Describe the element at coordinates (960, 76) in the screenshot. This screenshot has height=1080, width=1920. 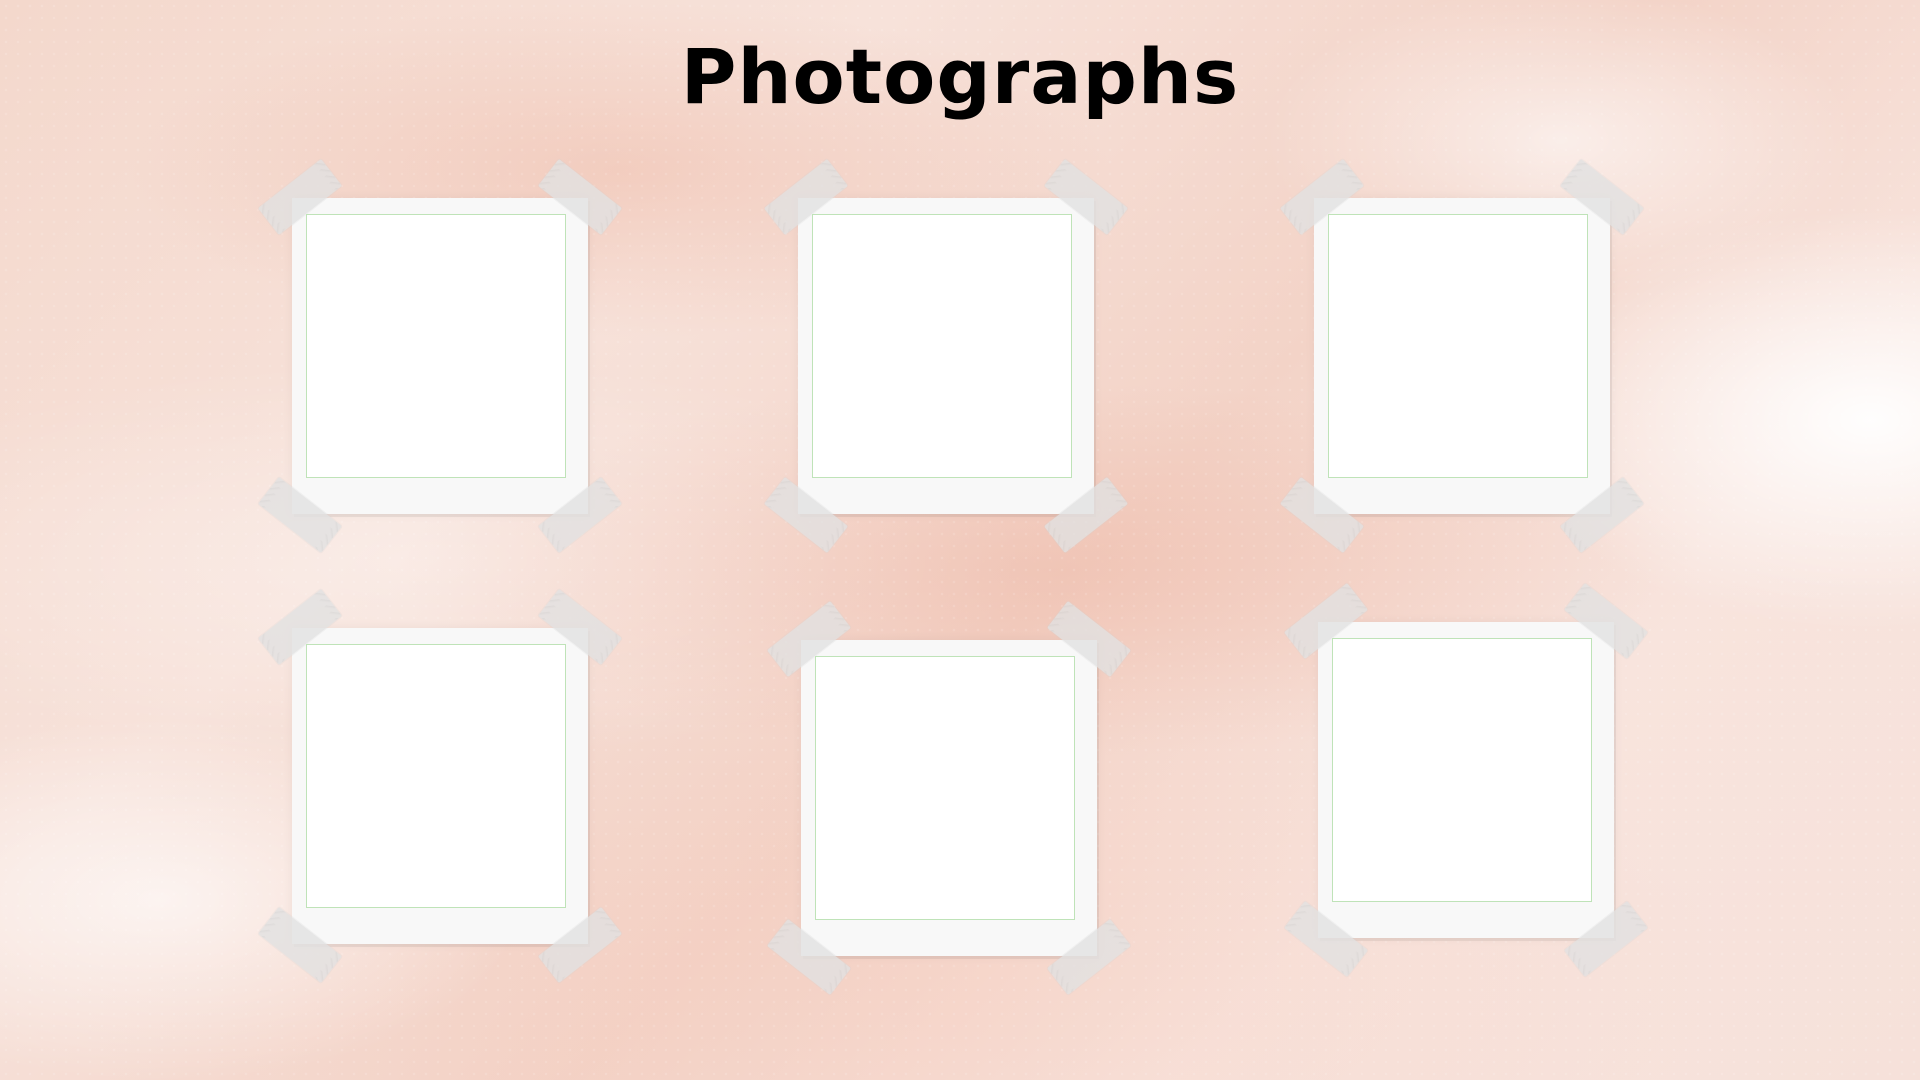
I see `page-title: Photographs` at that location.